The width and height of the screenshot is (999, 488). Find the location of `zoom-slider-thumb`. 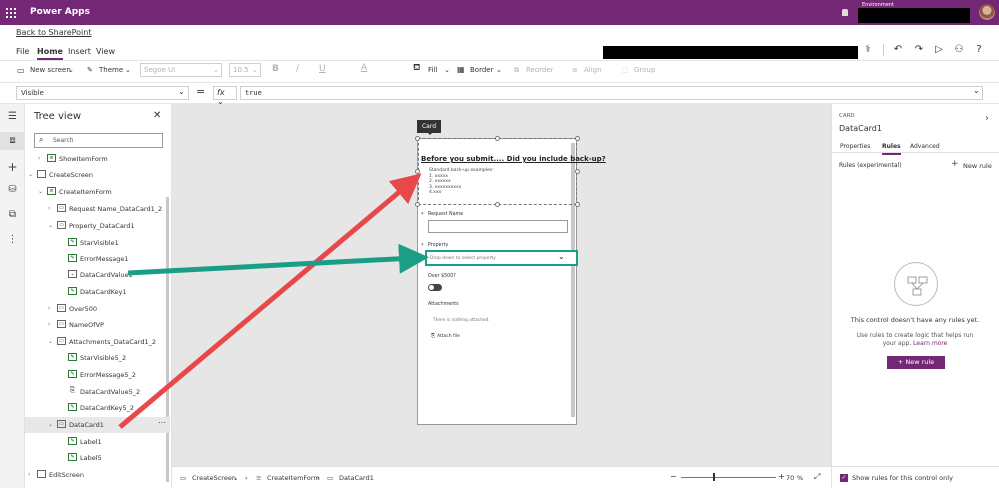

zoom-slider-thumb is located at coordinates (714, 477).